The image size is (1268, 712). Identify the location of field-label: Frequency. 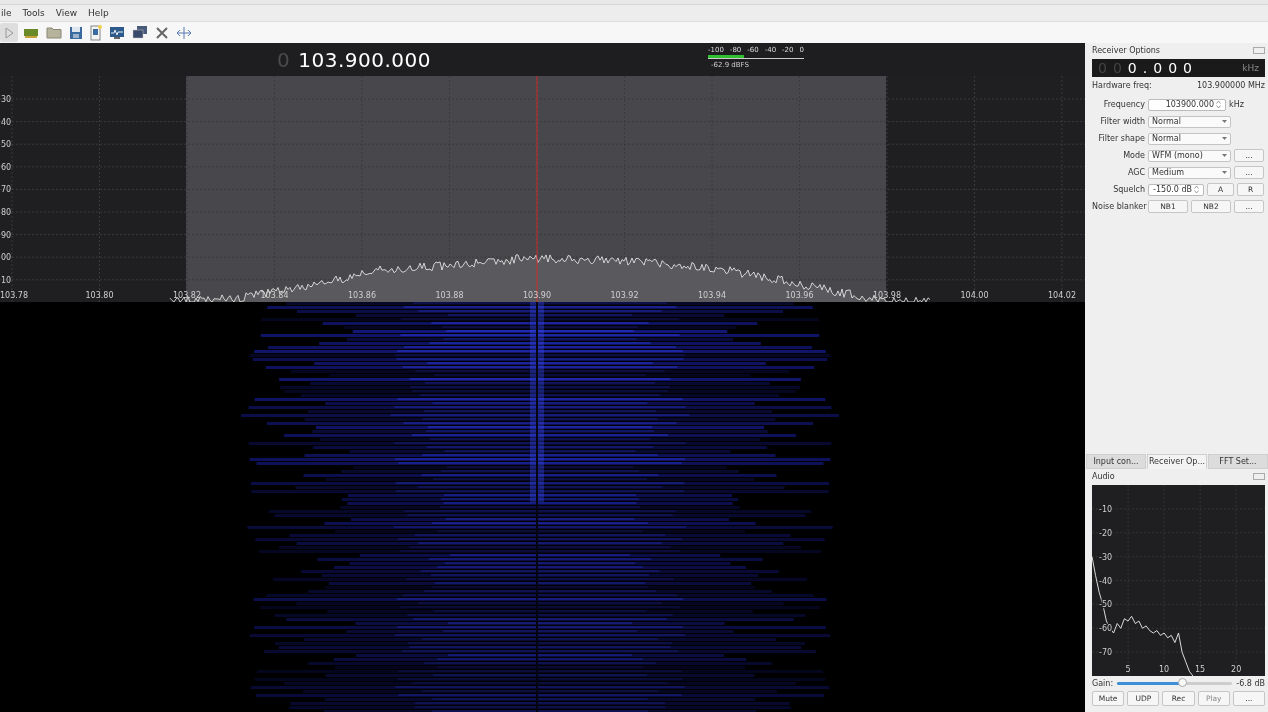
(1123, 104).